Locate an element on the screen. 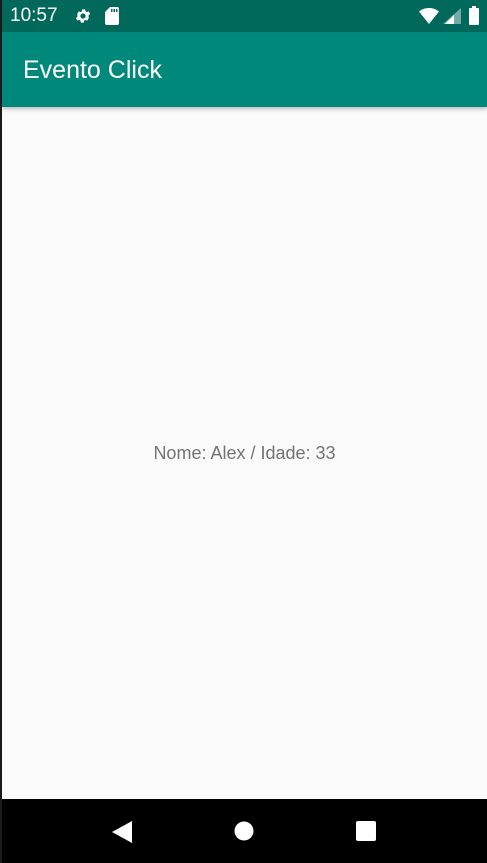 The image size is (487, 863). gear-icon is located at coordinates (83, 18).